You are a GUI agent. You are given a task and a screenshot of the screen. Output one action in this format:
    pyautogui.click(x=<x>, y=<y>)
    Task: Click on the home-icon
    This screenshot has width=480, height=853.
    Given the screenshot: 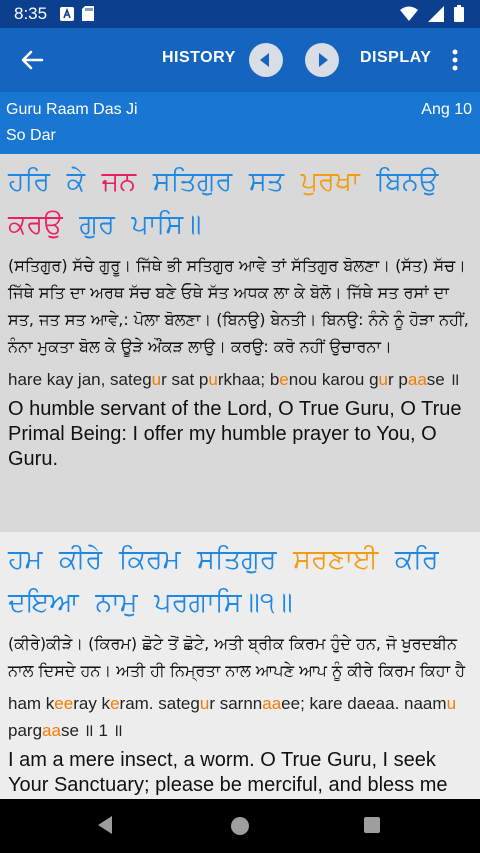 What is the action you would take?
    pyautogui.click(x=240, y=826)
    